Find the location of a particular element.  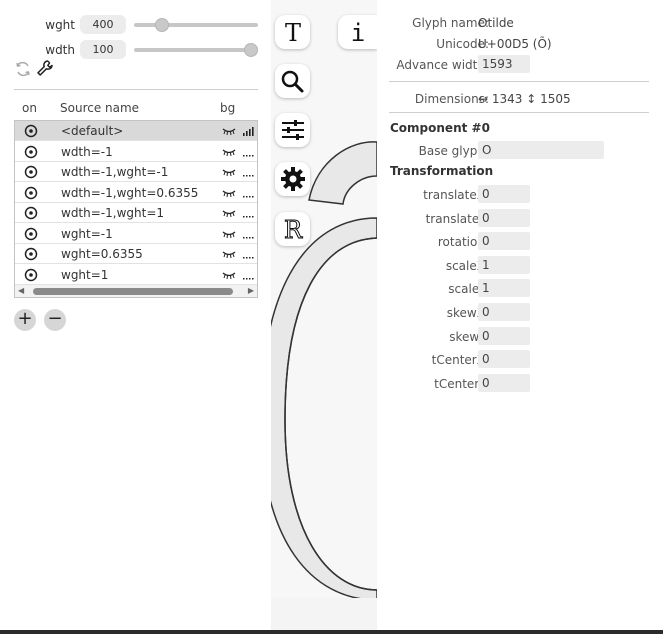

source-row: wdth=-1,wght=-1 is located at coordinates (136, 172).